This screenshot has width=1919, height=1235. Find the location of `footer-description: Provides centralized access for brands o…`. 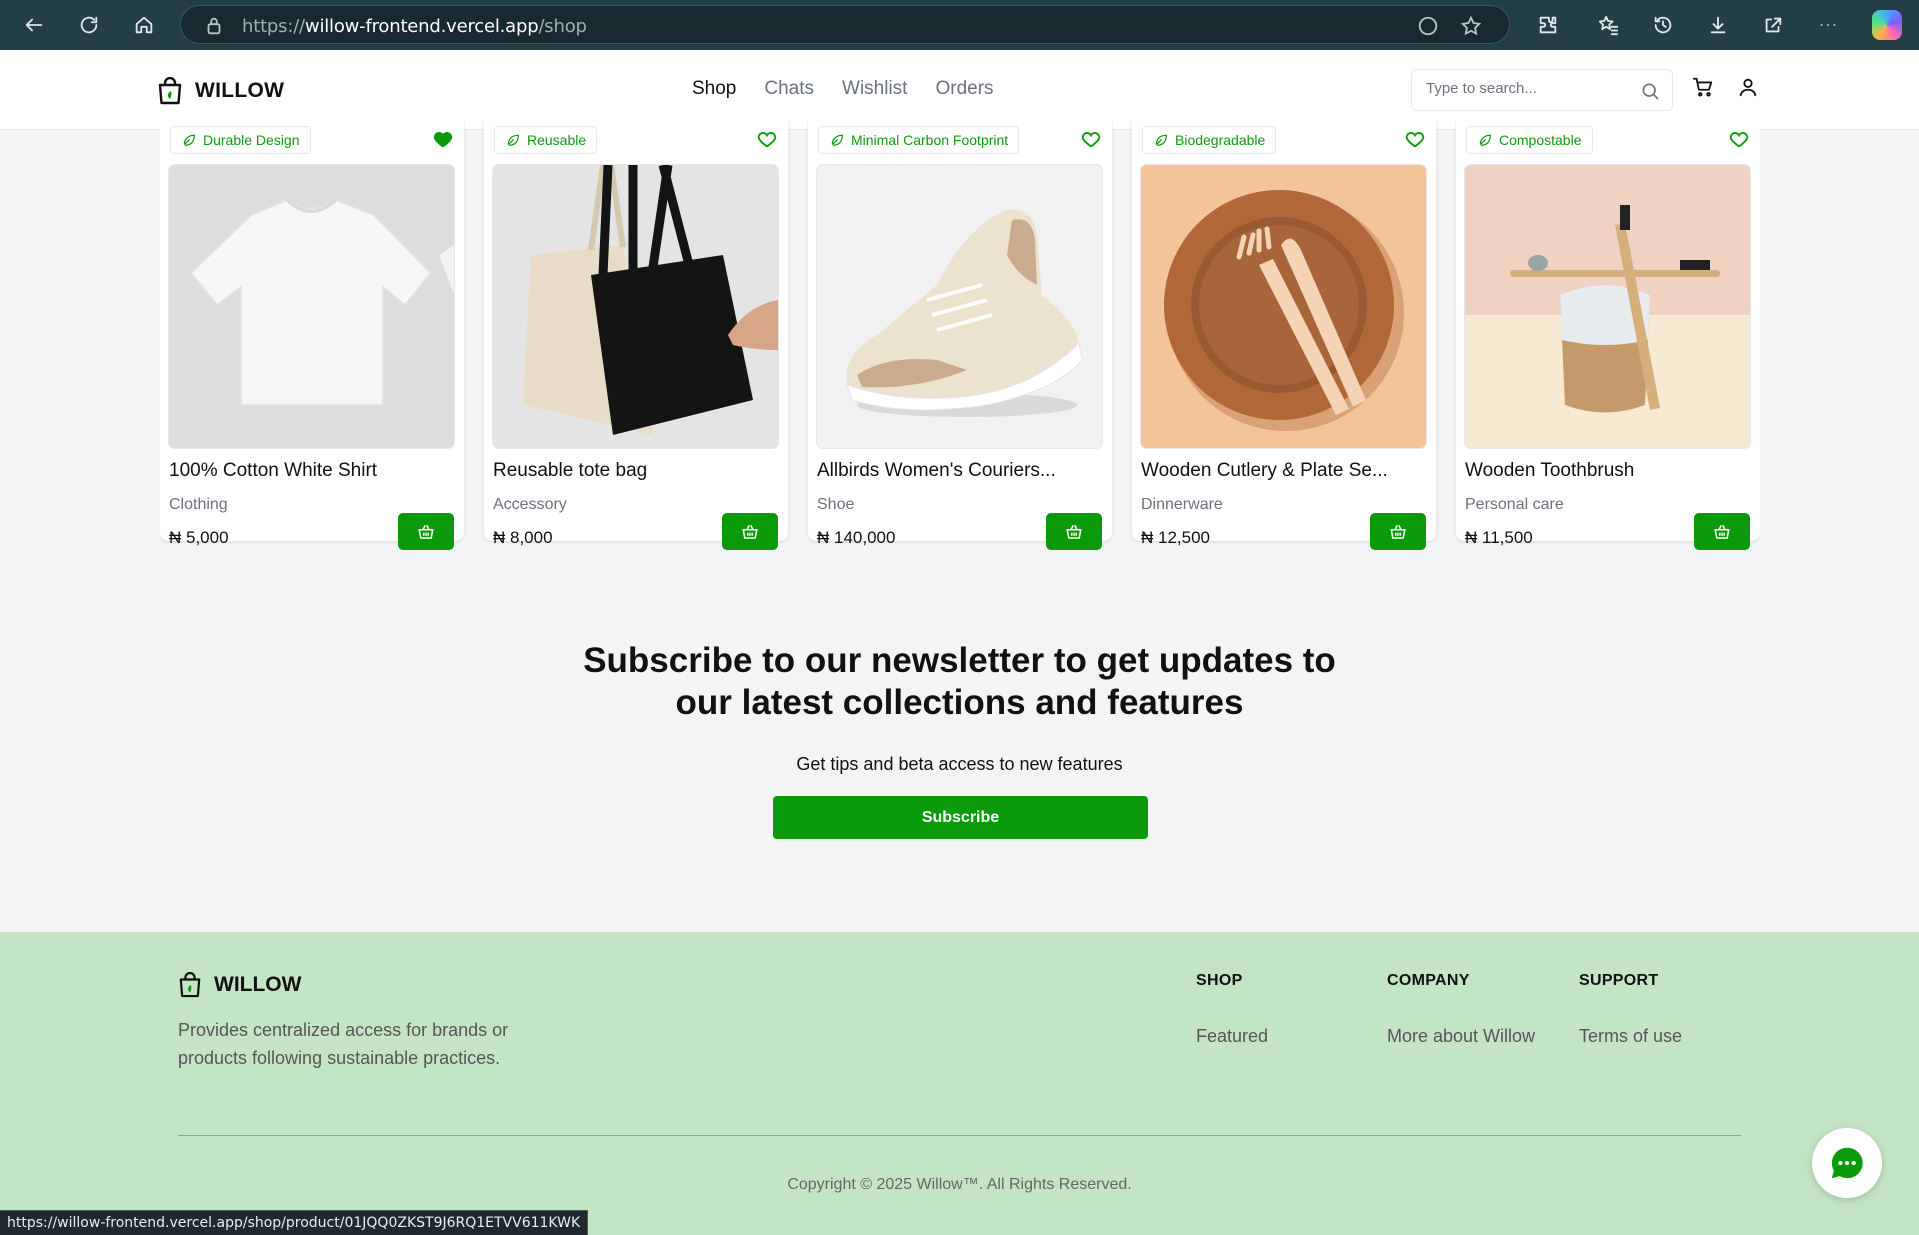

footer-description: Provides centralized access for brands o… is located at coordinates (343, 1044).